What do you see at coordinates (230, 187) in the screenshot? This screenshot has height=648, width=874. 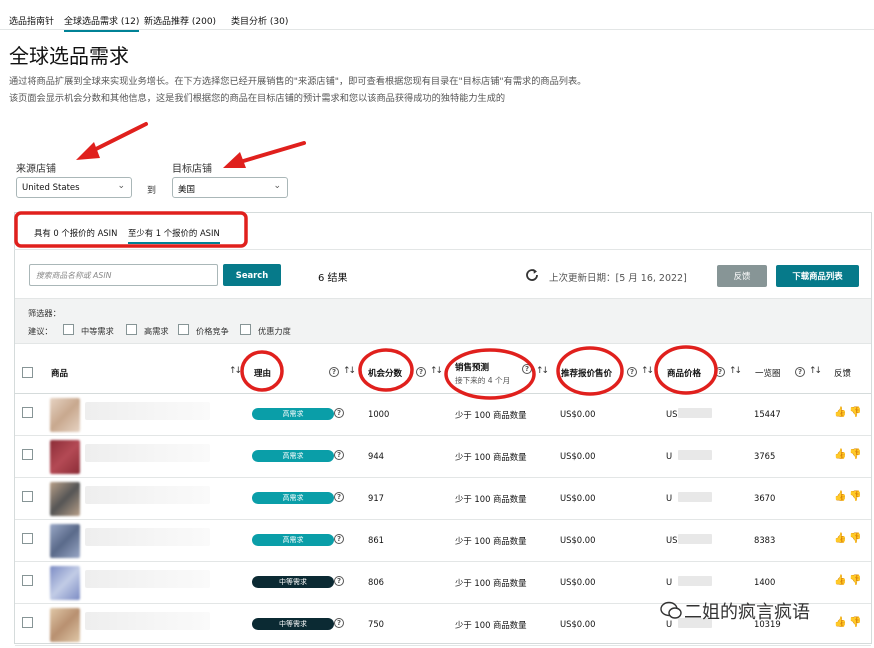 I see `target-store-select: 美国 ⌄` at bounding box center [230, 187].